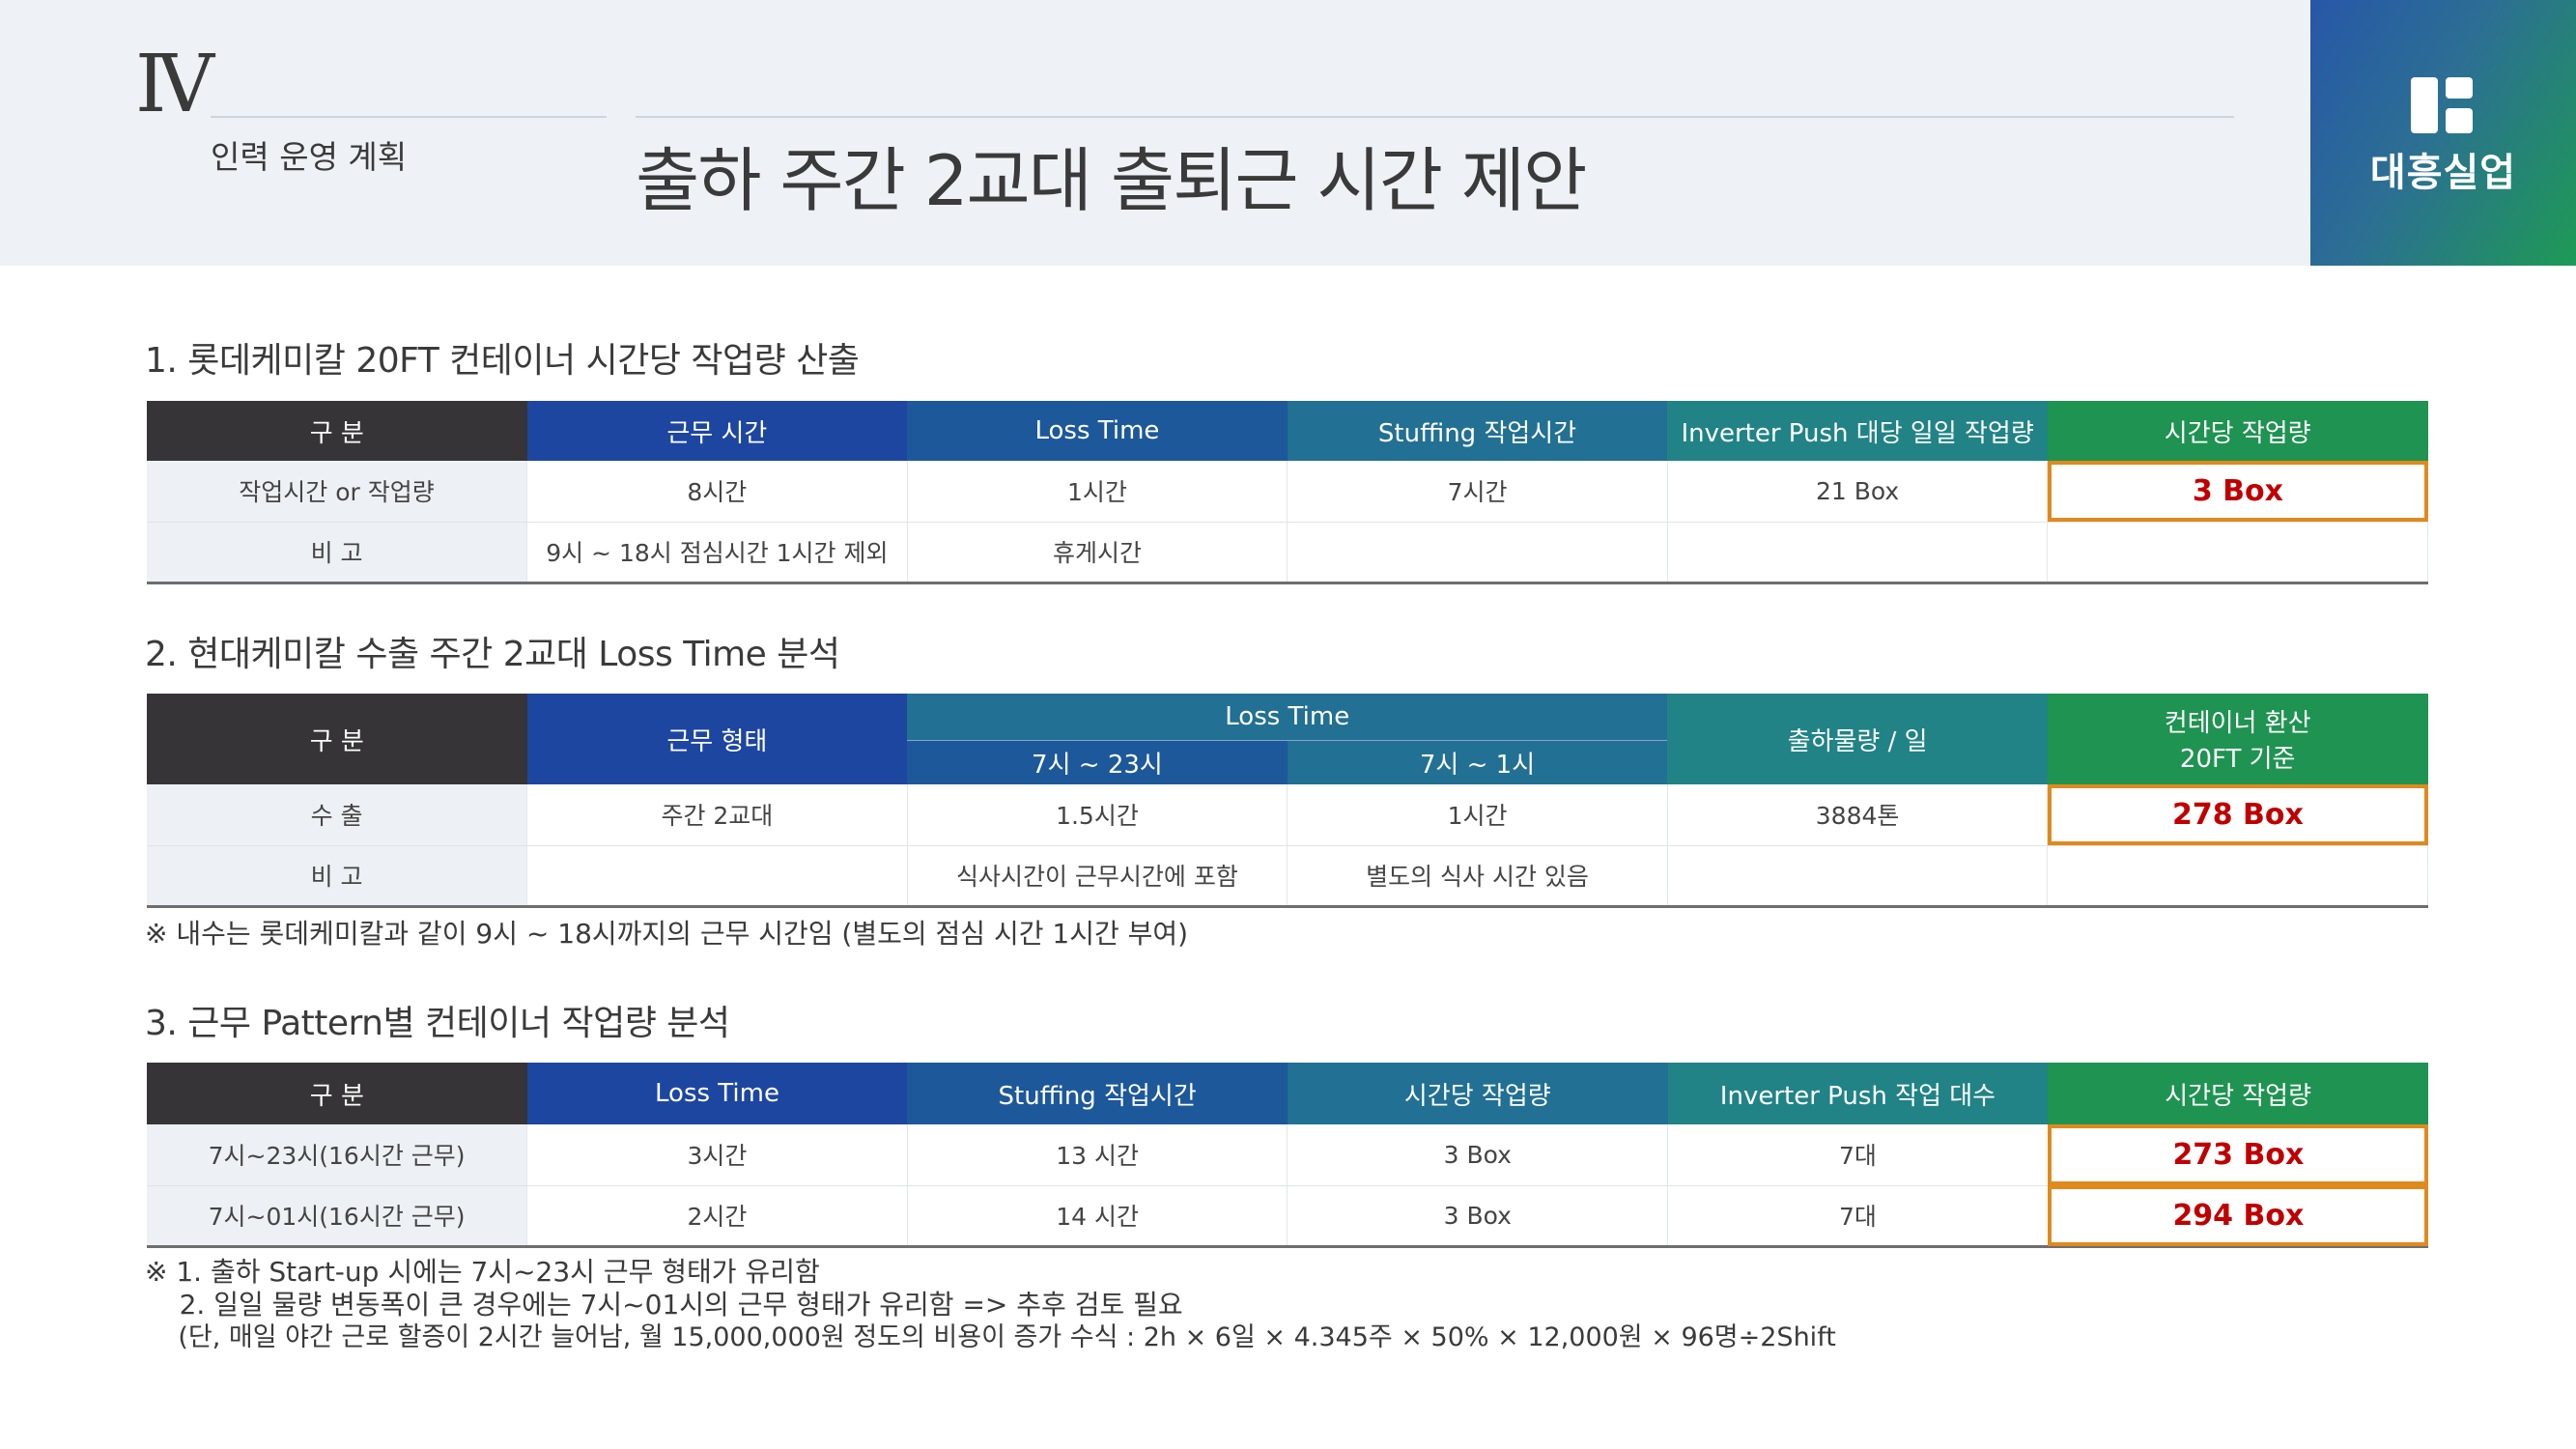 The width and height of the screenshot is (2576, 1449). Describe the element at coordinates (717, 492) in the screenshot. I see `table-cell: 8시간` at that location.